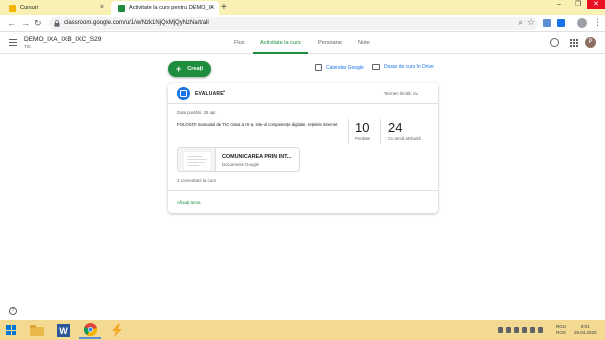 The height and width of the screenshot is (340, 605). I want to click on plus-icon: +, so click(178, 68).